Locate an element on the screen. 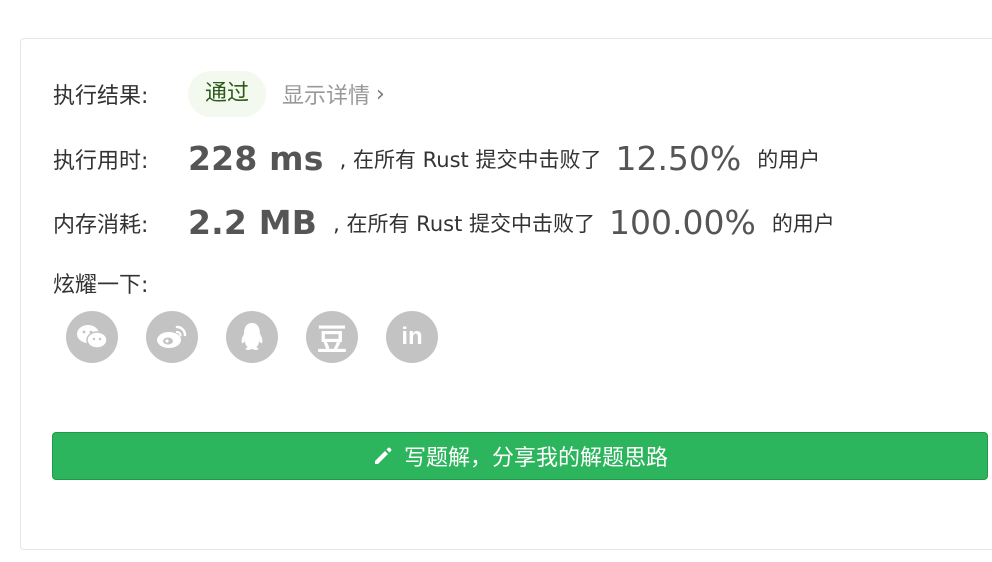 This screenshot has height=562, width=992. result-label: 执行结果: is located at coordinates (101, 96).